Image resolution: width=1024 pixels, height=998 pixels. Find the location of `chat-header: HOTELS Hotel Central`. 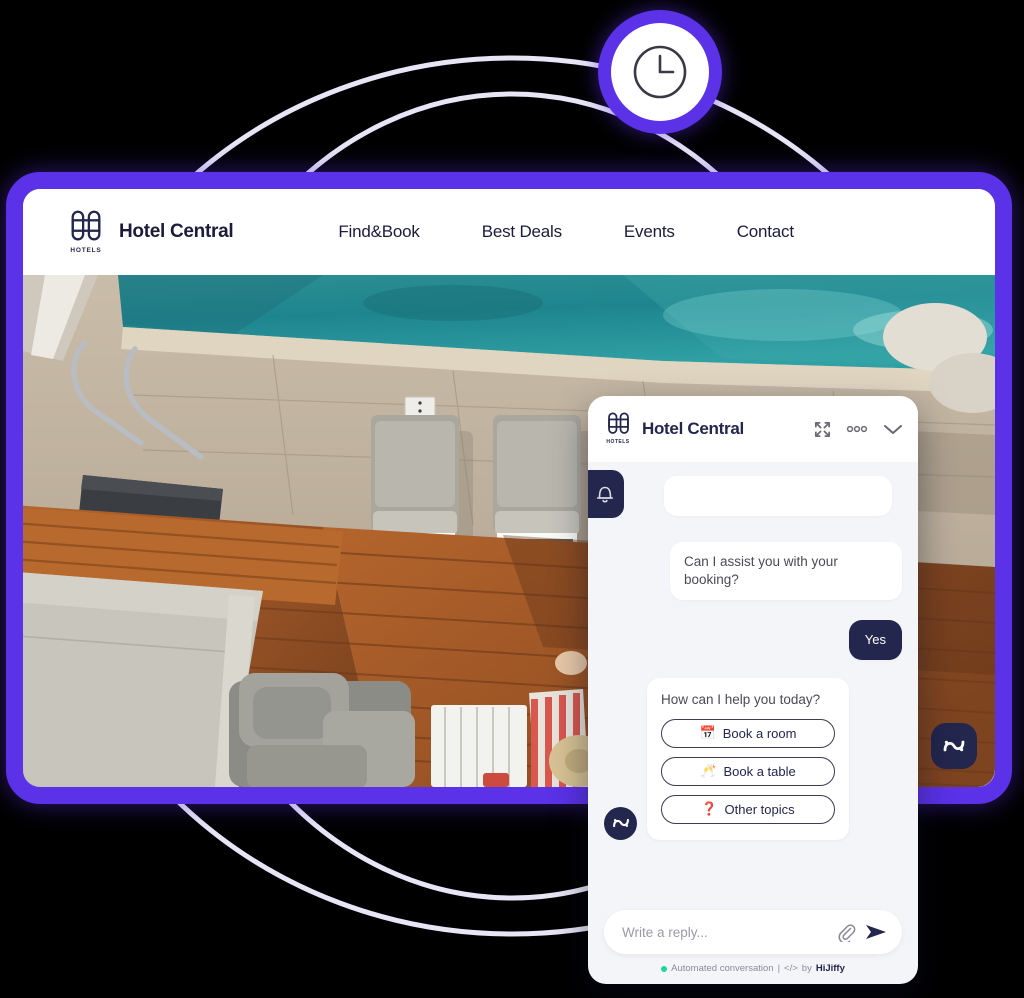

chat-header: HOTELS Hotel Central is located at coordinates (753, 429).